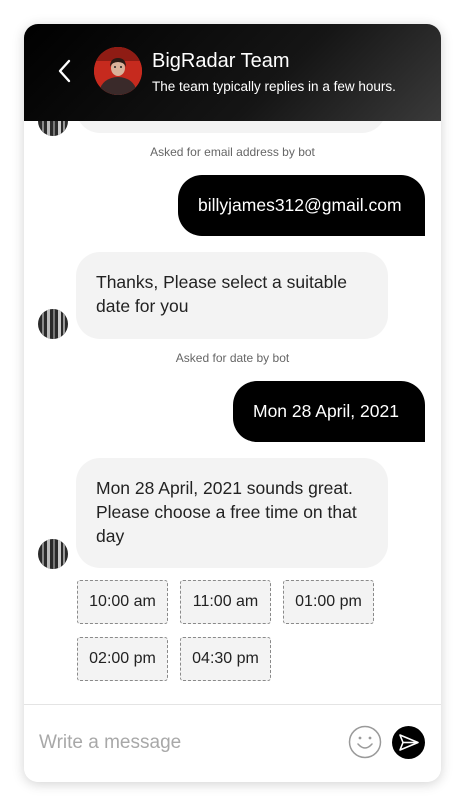  I want to click on chevron-left-icon, so click(64, 71).